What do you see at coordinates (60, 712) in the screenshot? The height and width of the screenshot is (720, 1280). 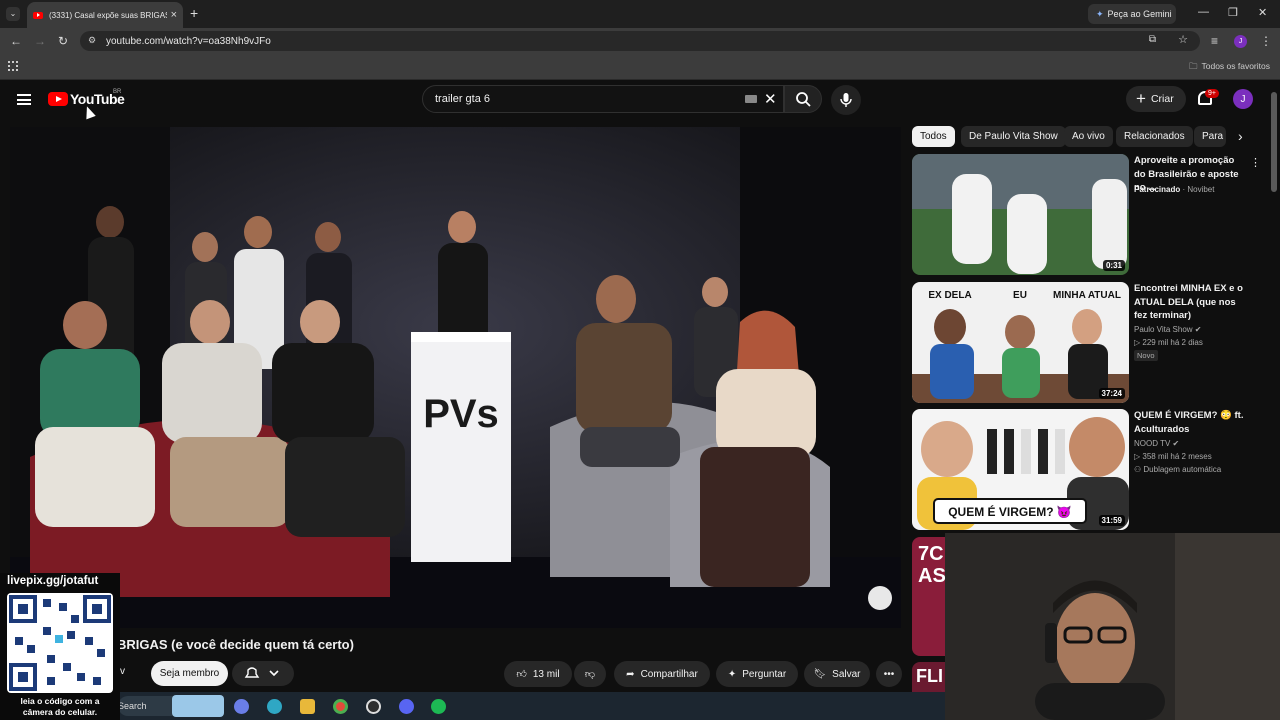 I see `qr-caption-line-2: câmera do celular.` at bounding box center [60, 712].